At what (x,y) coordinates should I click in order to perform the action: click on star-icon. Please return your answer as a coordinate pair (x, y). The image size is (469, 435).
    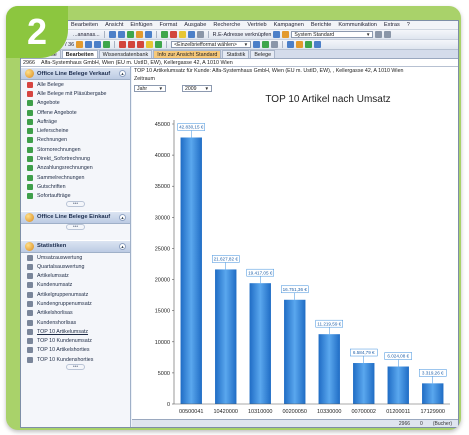
    Looking at the image, I should click on (150, 44).